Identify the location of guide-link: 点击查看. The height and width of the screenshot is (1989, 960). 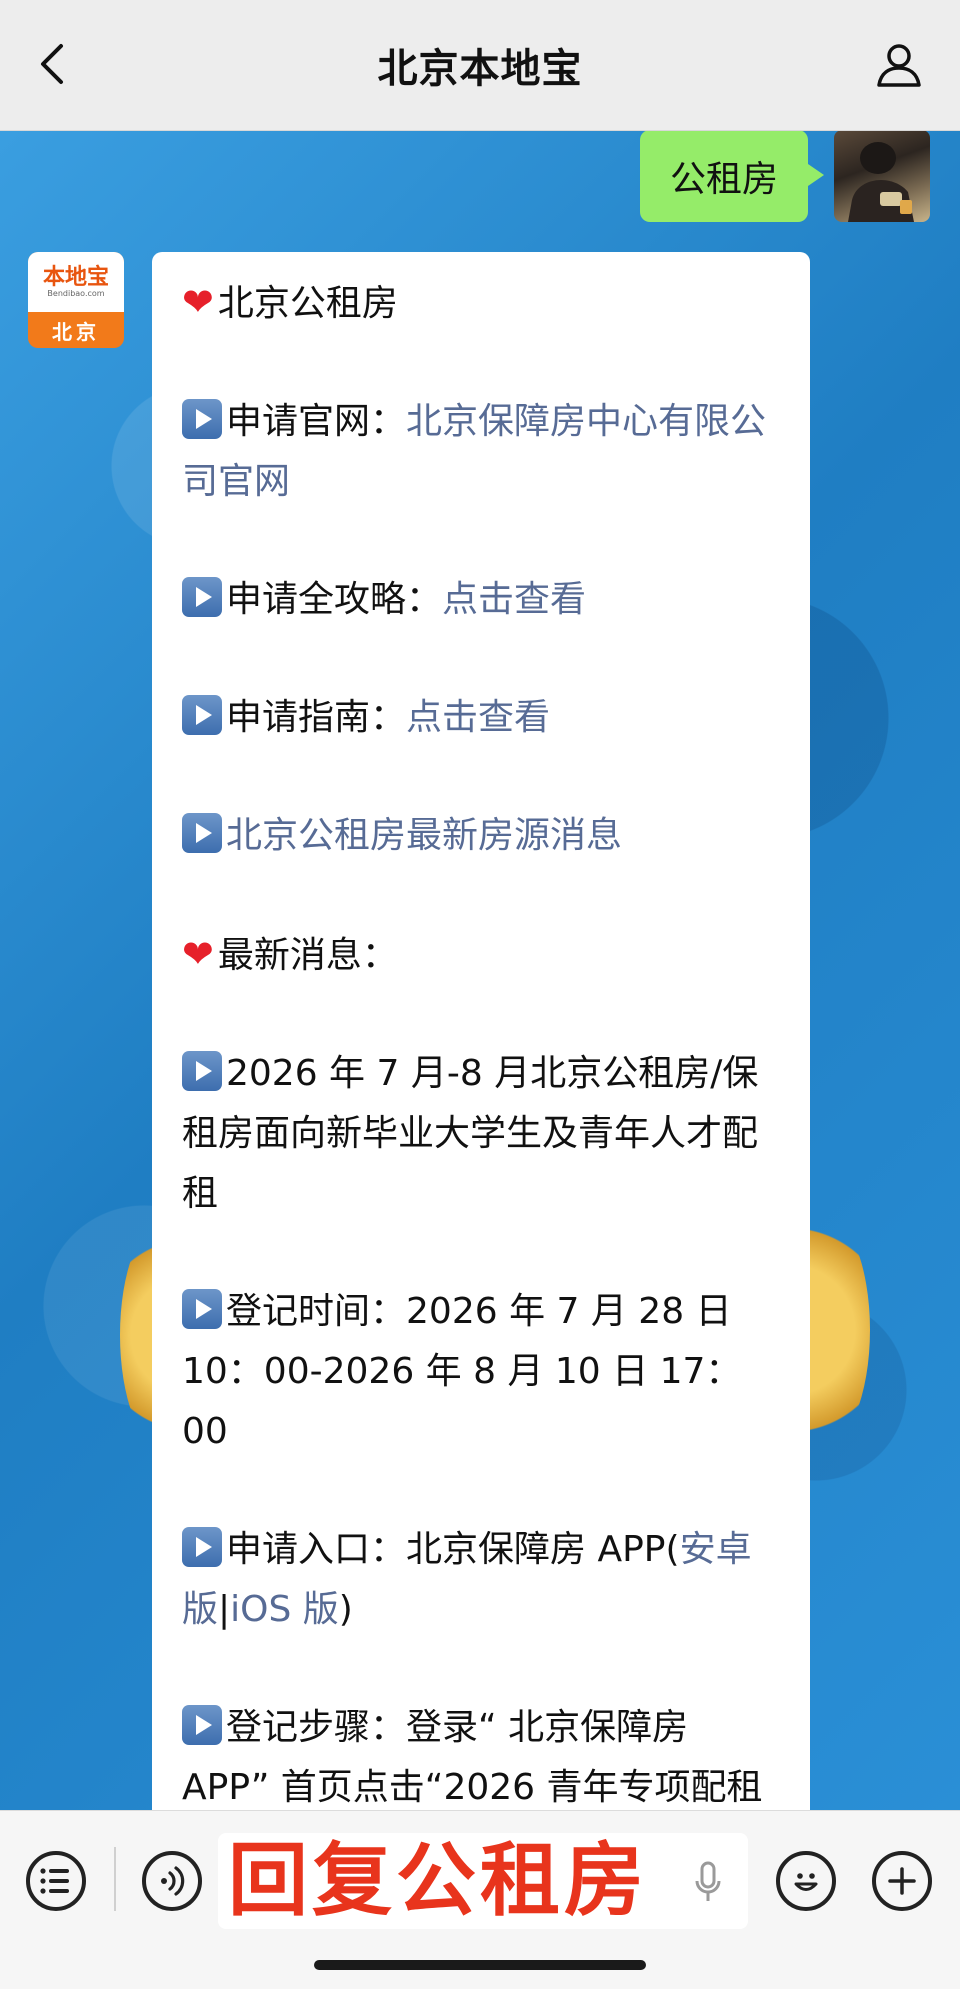
(478, 717).